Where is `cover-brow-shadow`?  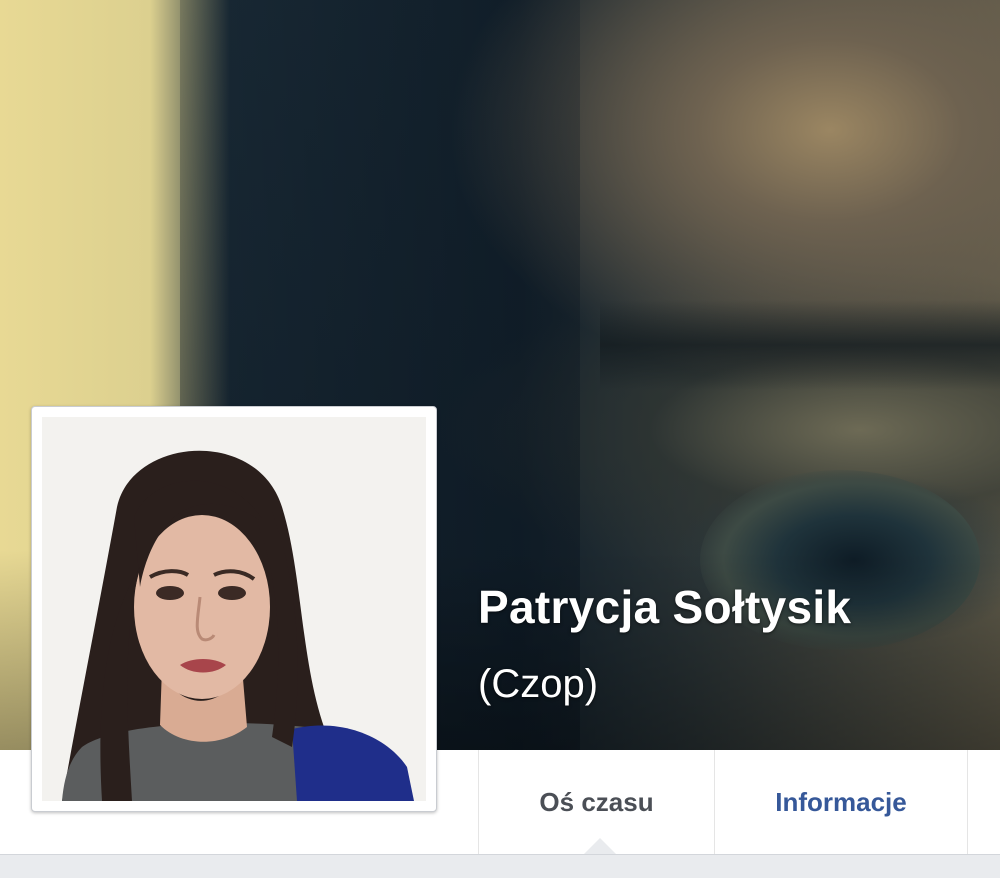 cover-brow-shadow is located at coordinates (800, 345).